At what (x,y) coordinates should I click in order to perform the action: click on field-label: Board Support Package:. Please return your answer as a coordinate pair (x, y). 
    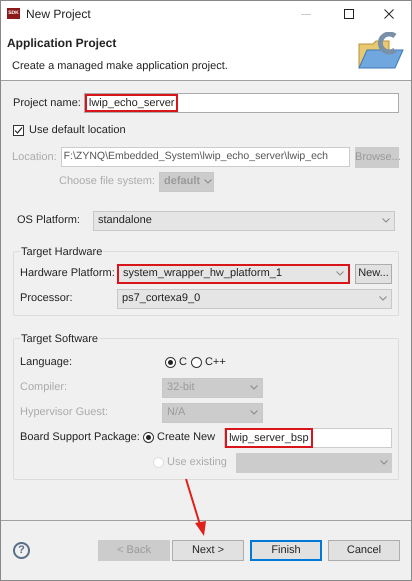
    Looking at the image, I should click on (80, 438).